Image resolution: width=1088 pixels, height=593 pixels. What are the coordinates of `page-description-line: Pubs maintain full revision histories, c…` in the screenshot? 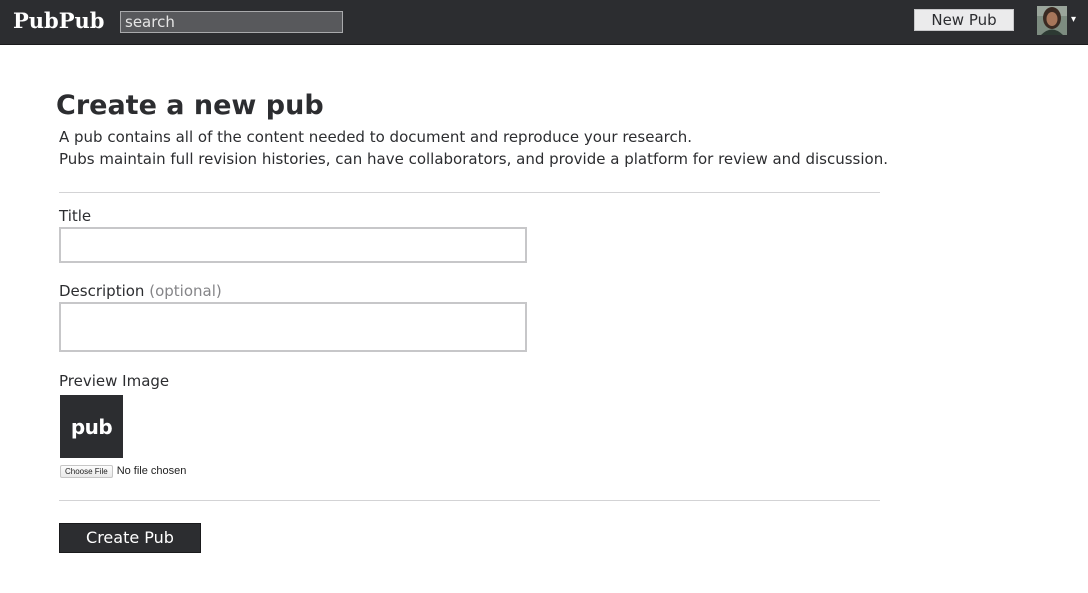 It's located at (473, 159).